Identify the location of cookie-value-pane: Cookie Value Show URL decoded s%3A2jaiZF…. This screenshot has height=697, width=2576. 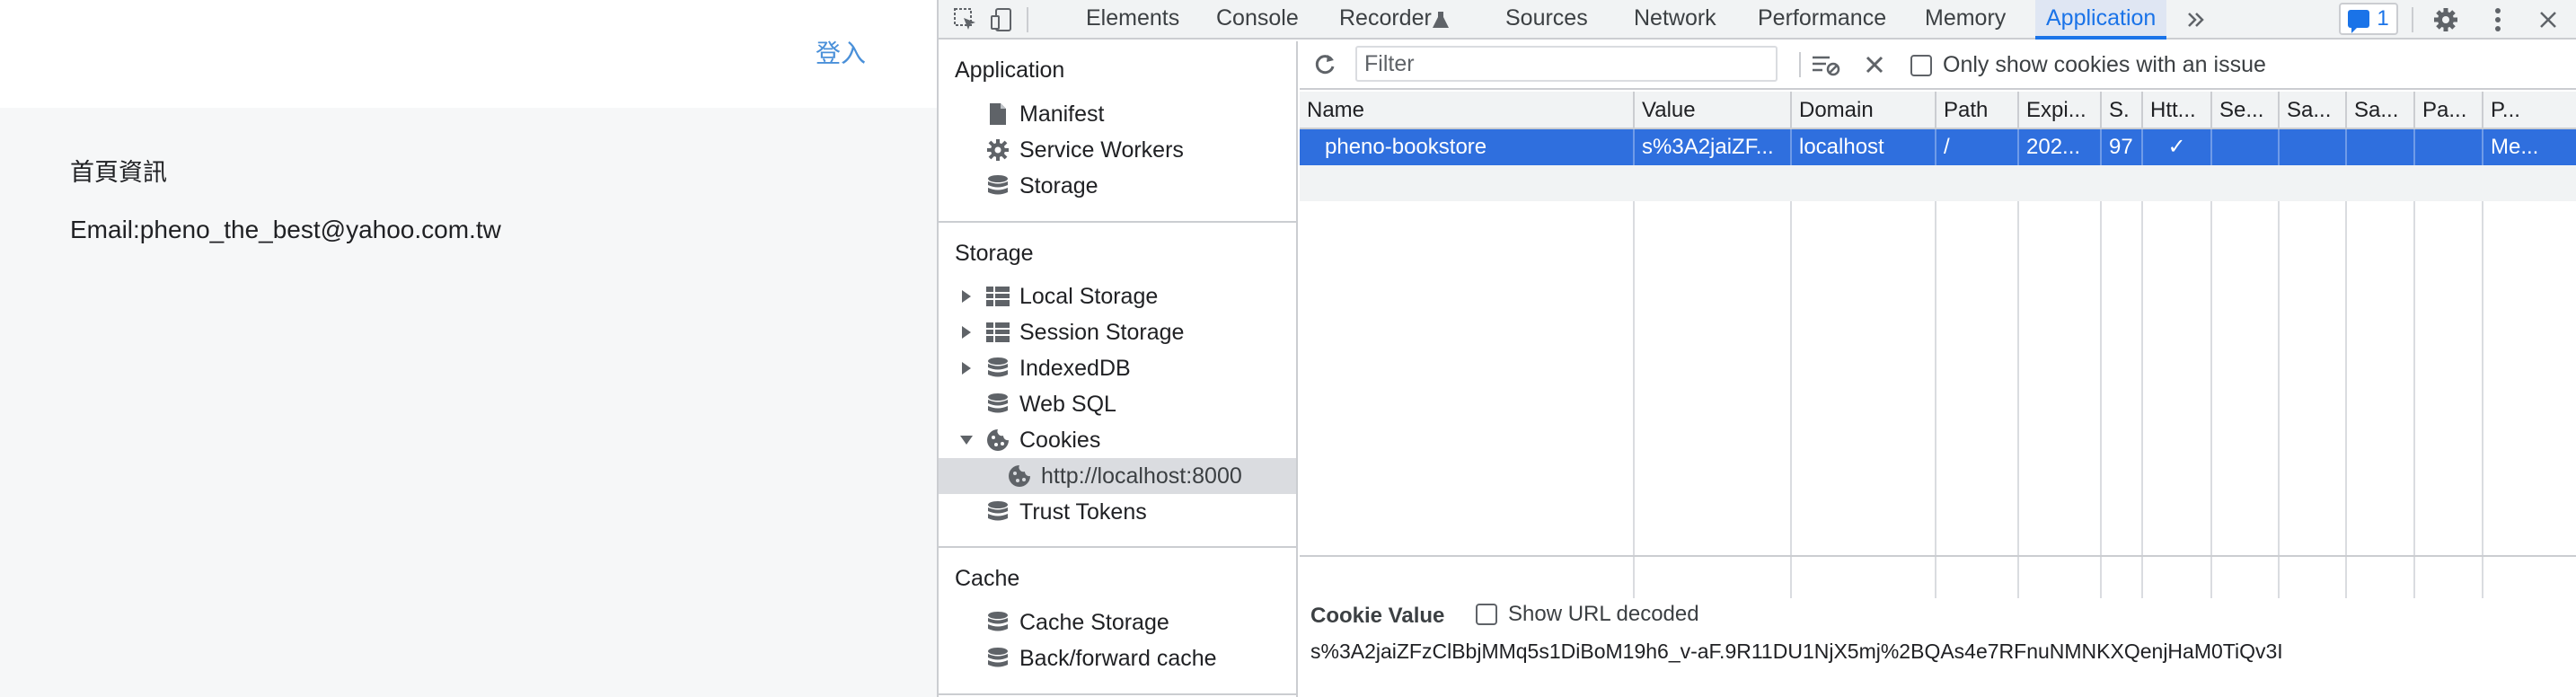
(1938, 626).